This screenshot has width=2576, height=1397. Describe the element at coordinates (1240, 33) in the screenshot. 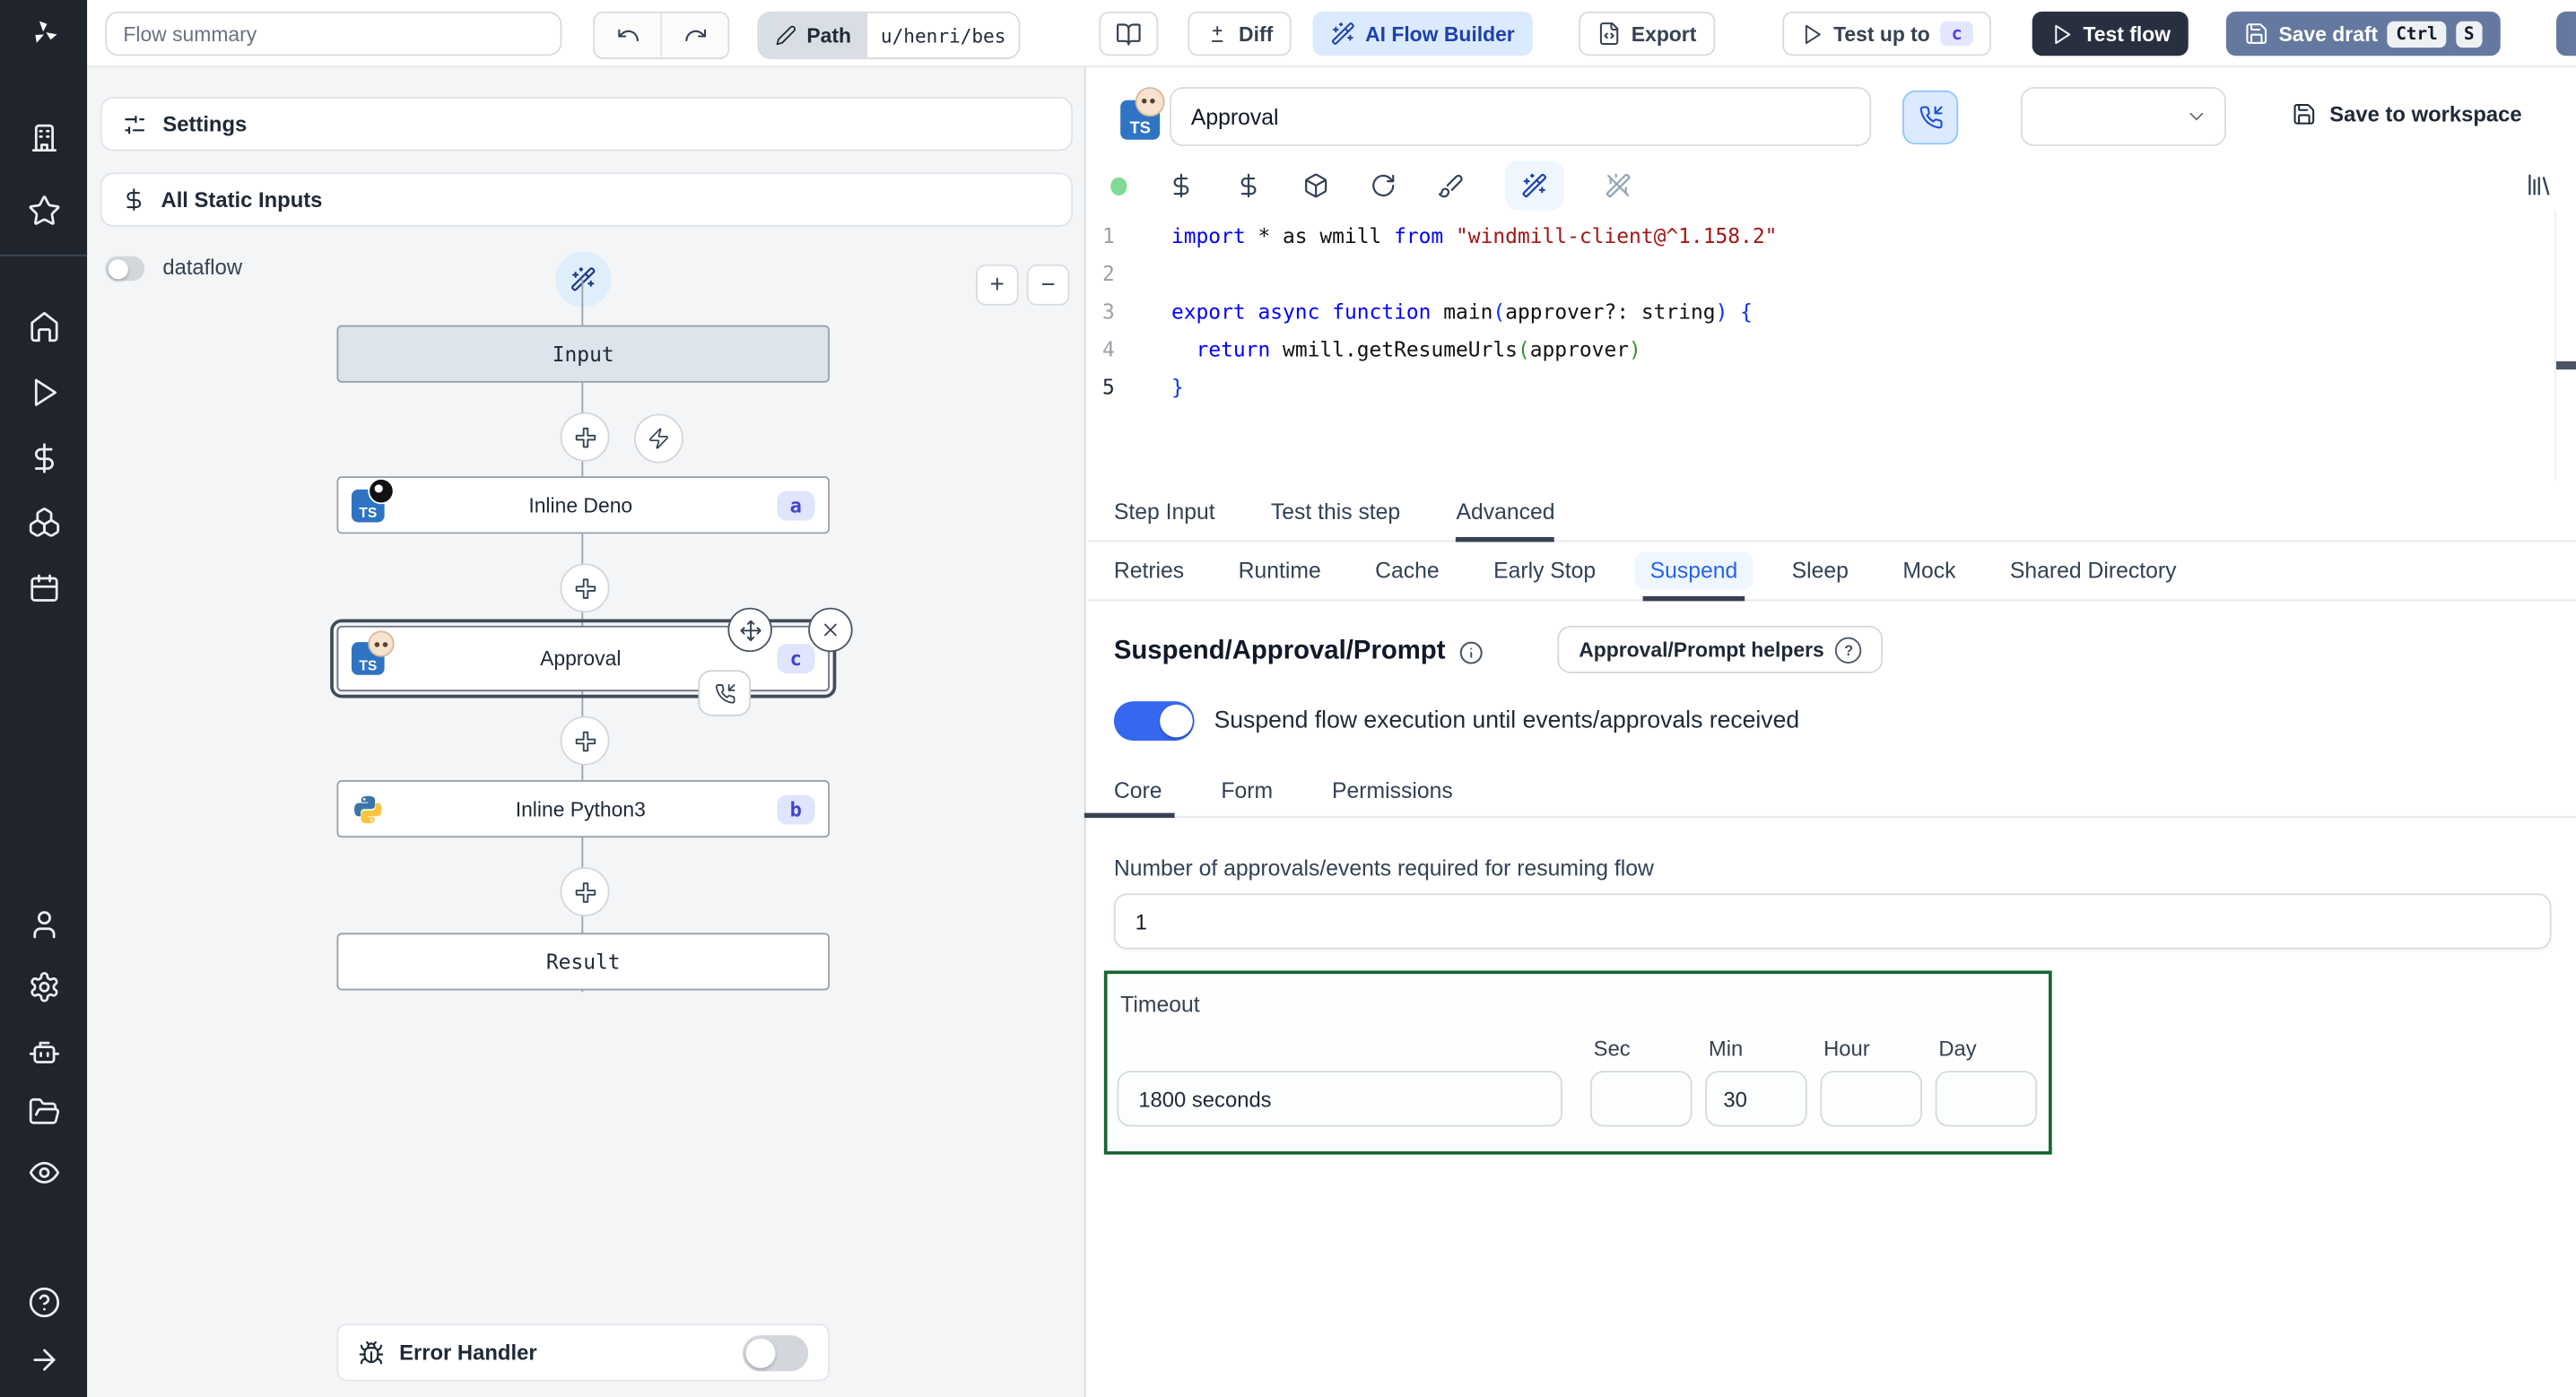

I see `diff-button: Diff` at that location.